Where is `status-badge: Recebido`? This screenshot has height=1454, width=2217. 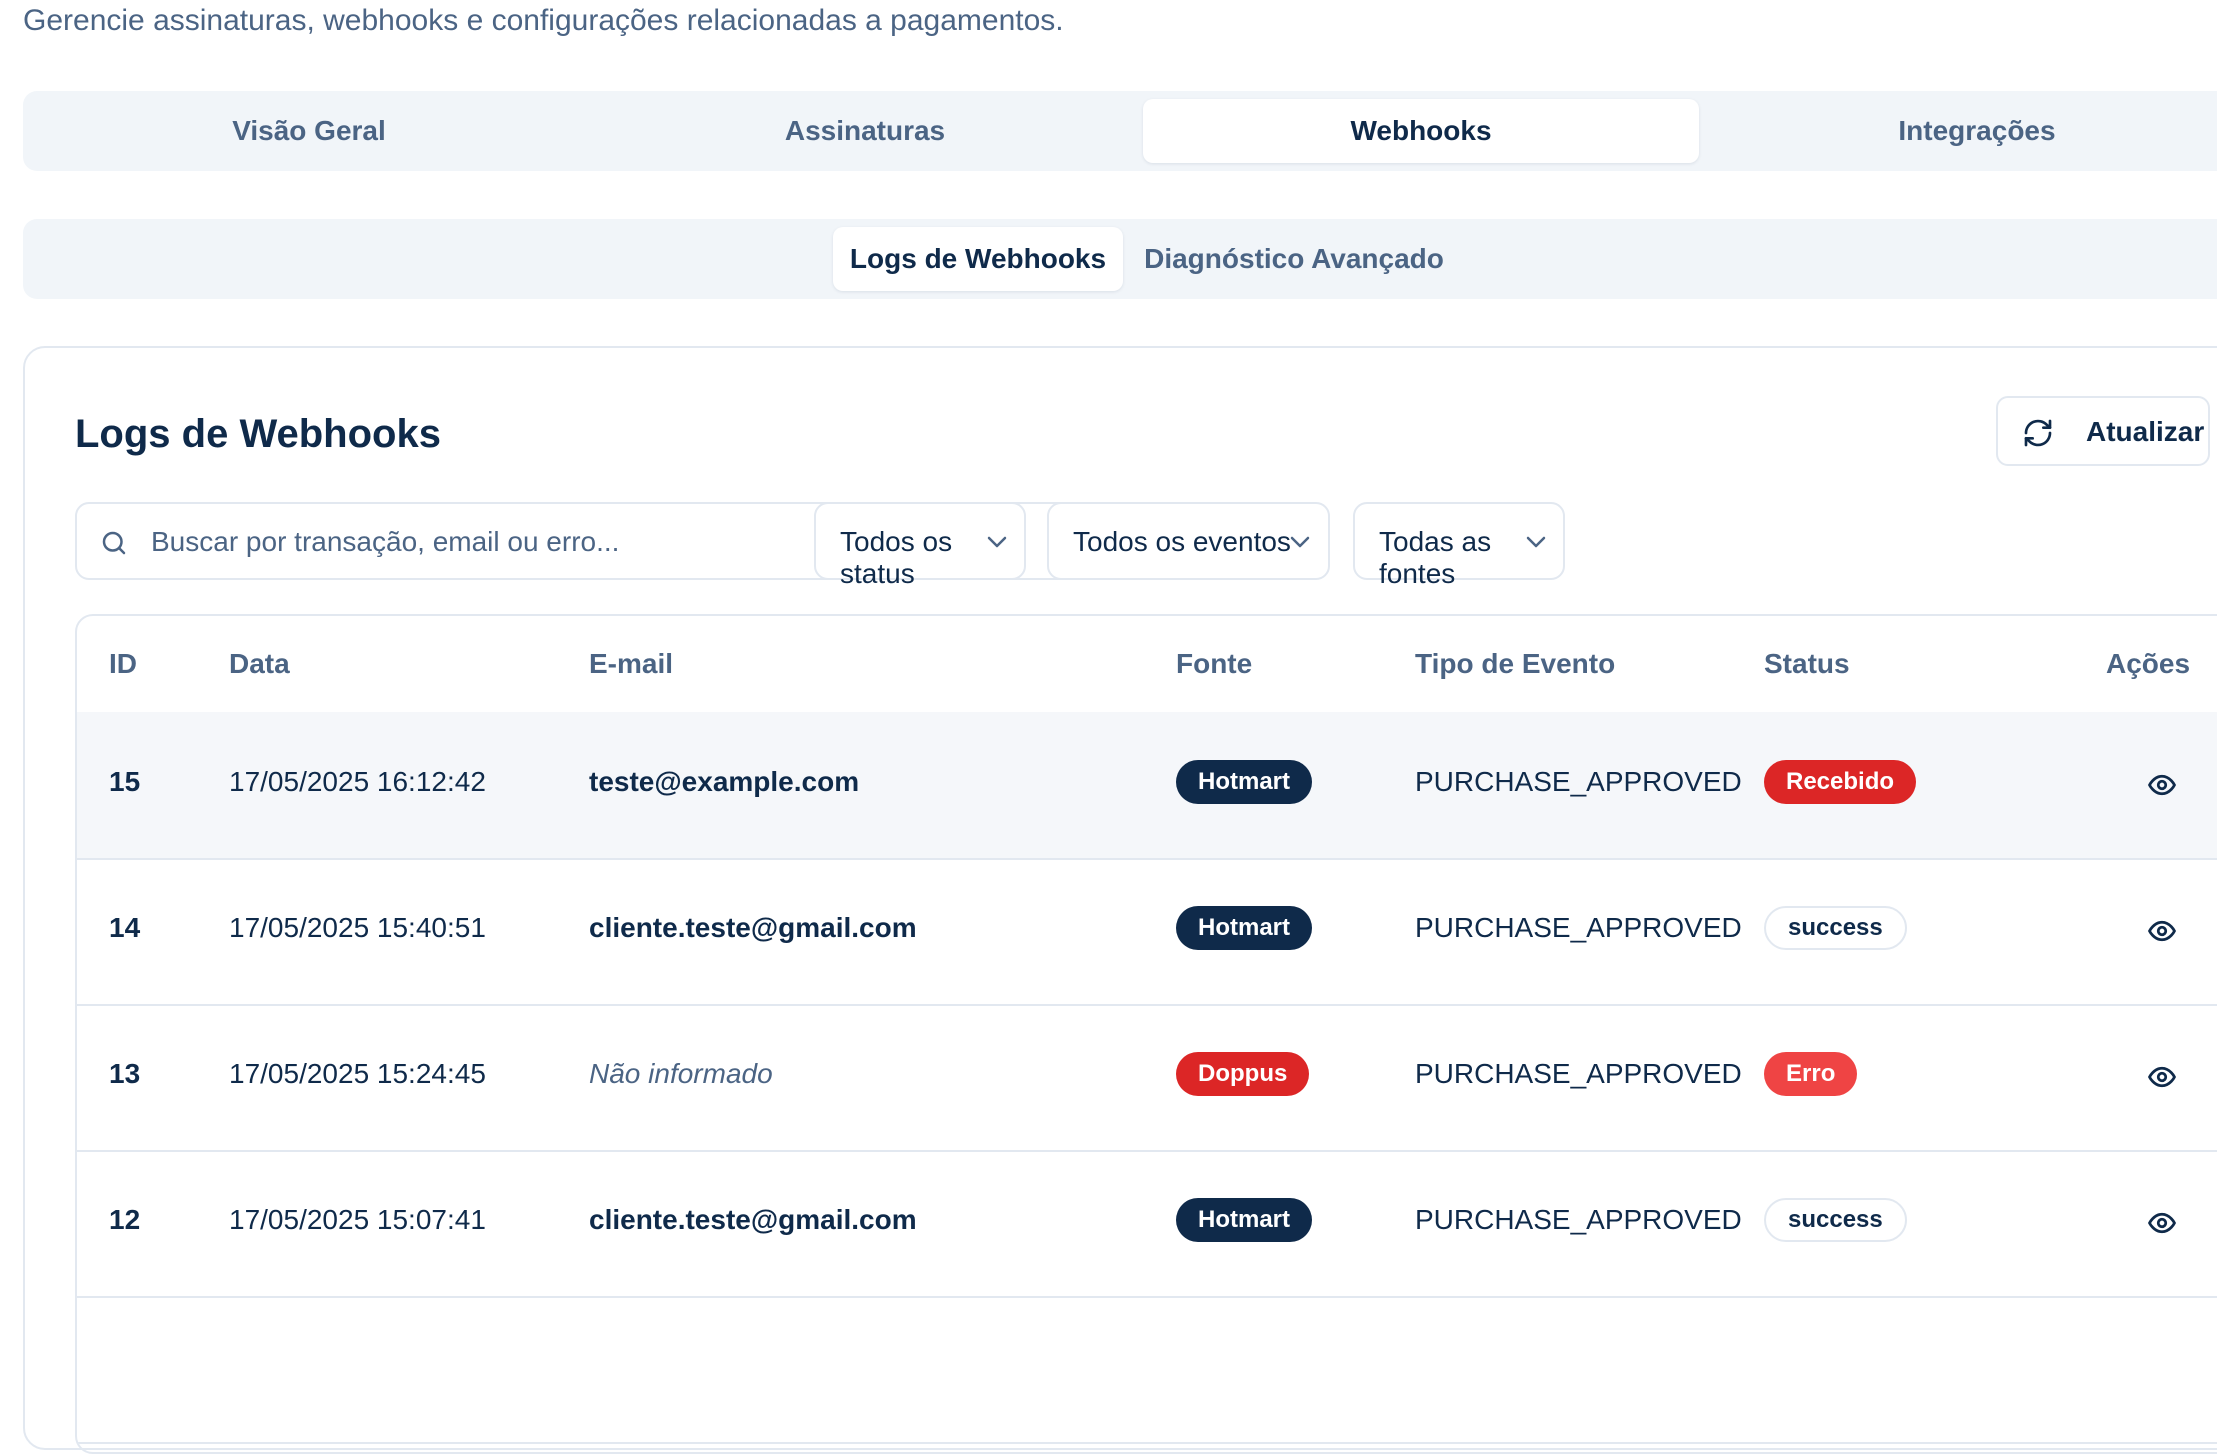
status-badge: Recebido is located at coordinates (1840, 782).